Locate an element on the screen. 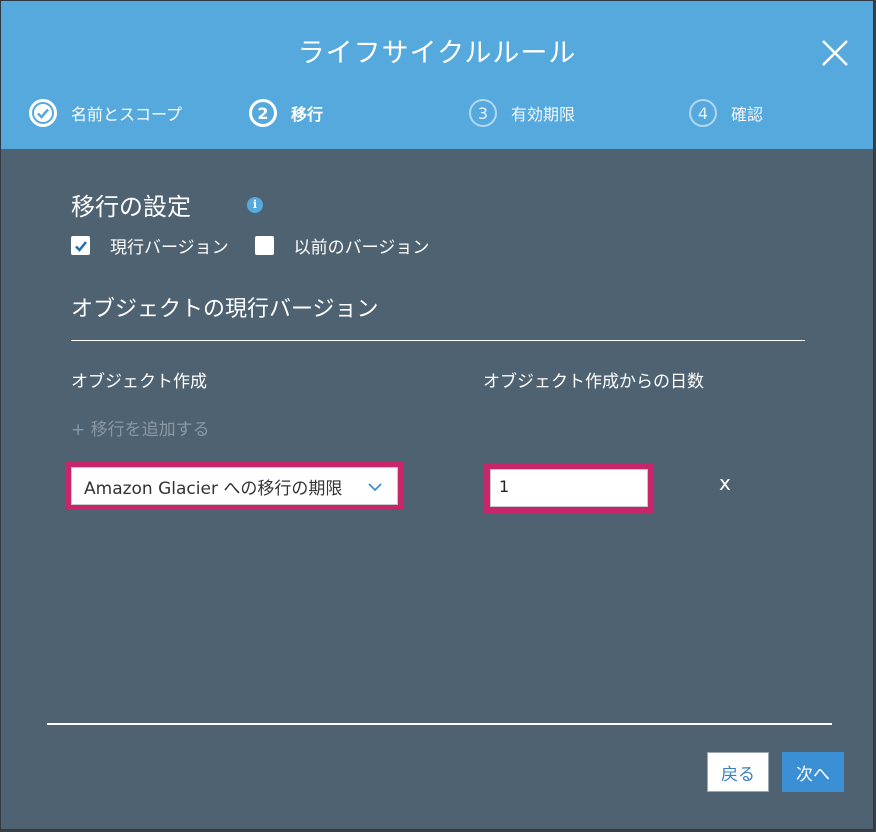 This screenshot has height=832, width=876. check-circle-icon is located at coordinates (43, 113).